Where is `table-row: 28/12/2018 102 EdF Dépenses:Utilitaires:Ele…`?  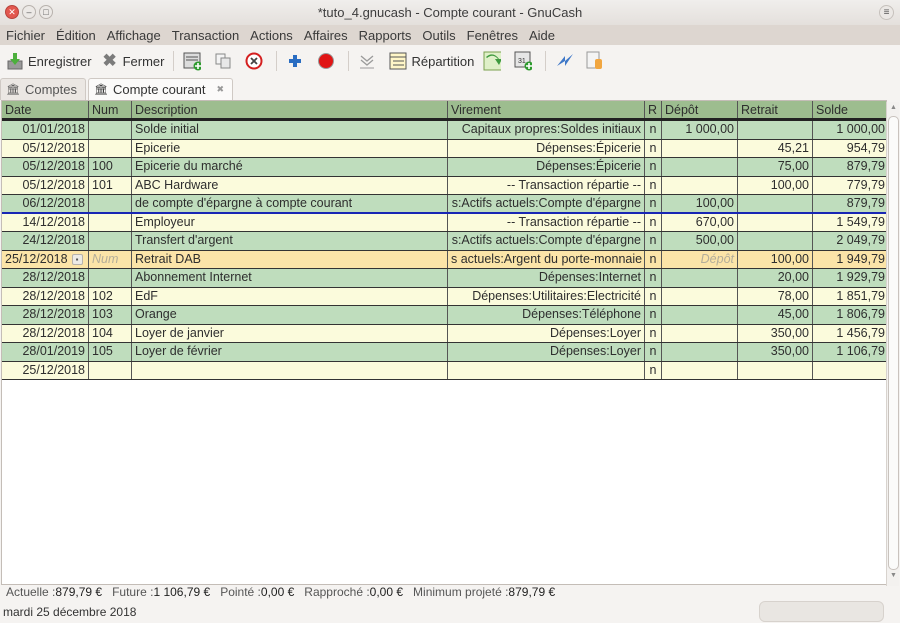
table-row: 28/12/2018 102 EdF Dépenses:Utilitaires:Ele… is located at coordinates (444, 296).